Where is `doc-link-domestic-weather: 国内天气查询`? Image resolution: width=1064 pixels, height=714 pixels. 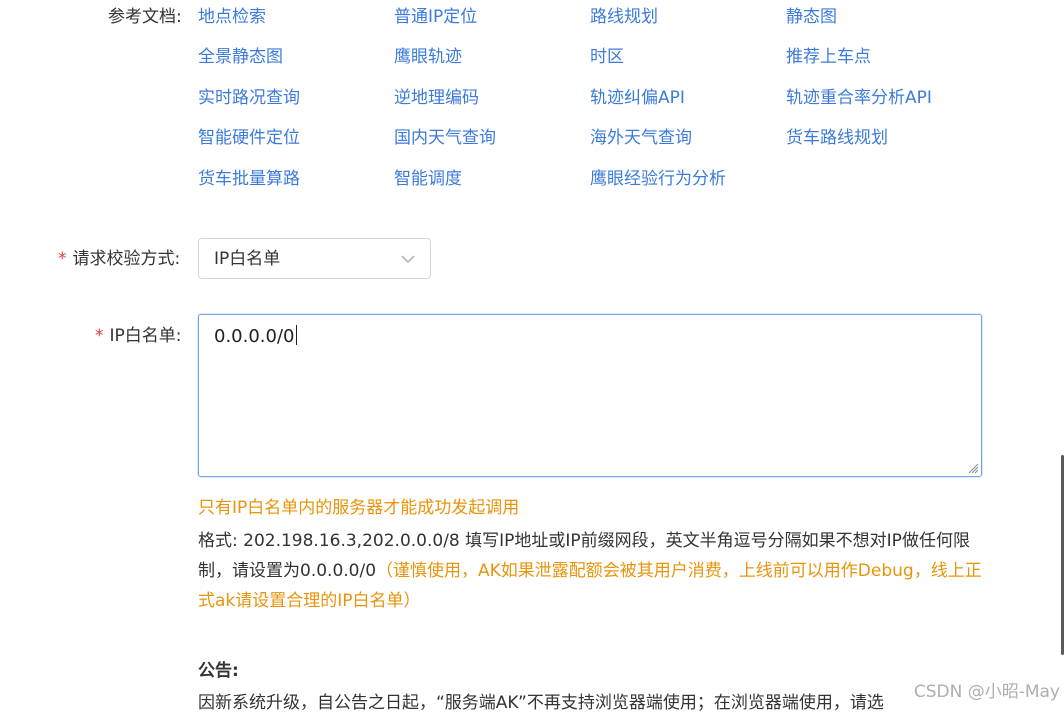 doc-link-domestic-weather: 国内天气查询 is located at coordinates (445, 138).